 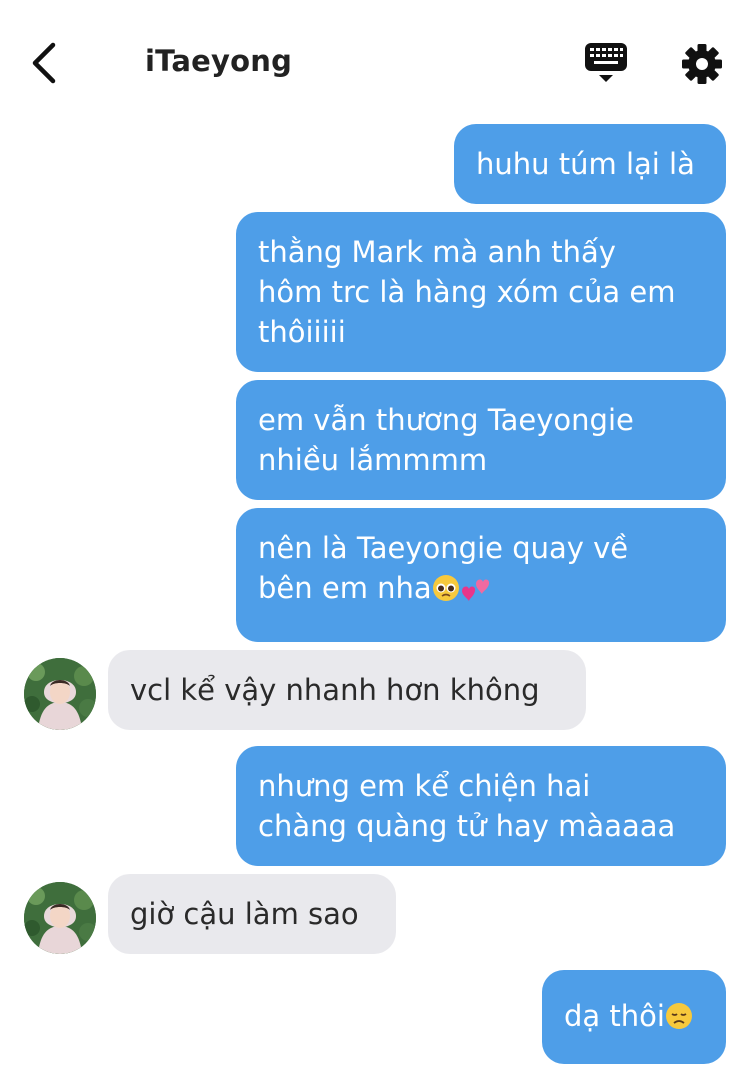 I want to click on message-line: chàng quàng tử hay màaaaa, so click(x=467, y=826).